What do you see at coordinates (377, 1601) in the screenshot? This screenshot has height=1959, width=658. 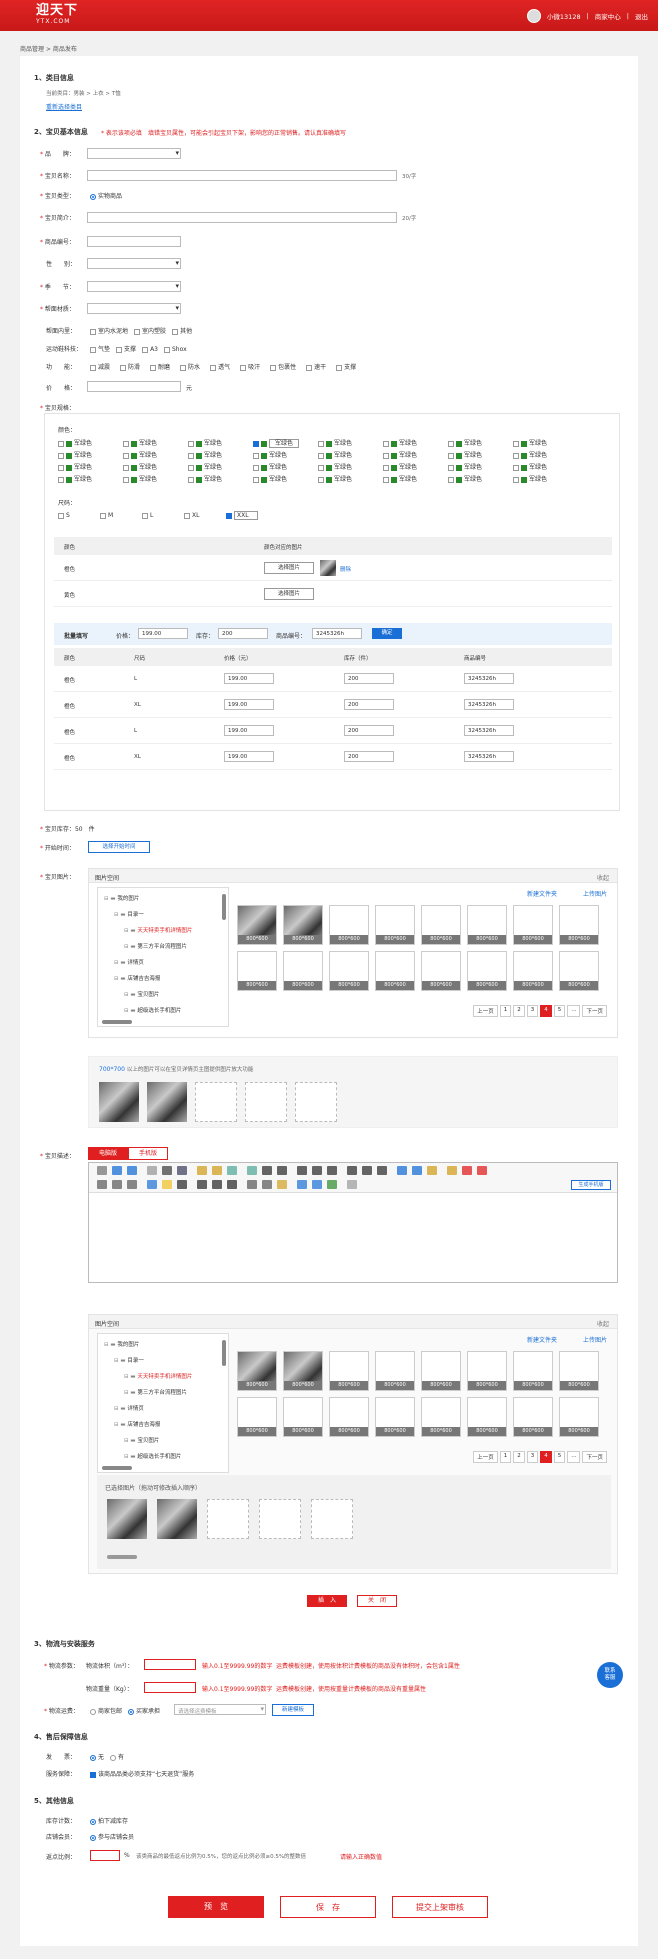 I see `close-button: 关 闭` at bounding box center [377, 1601].